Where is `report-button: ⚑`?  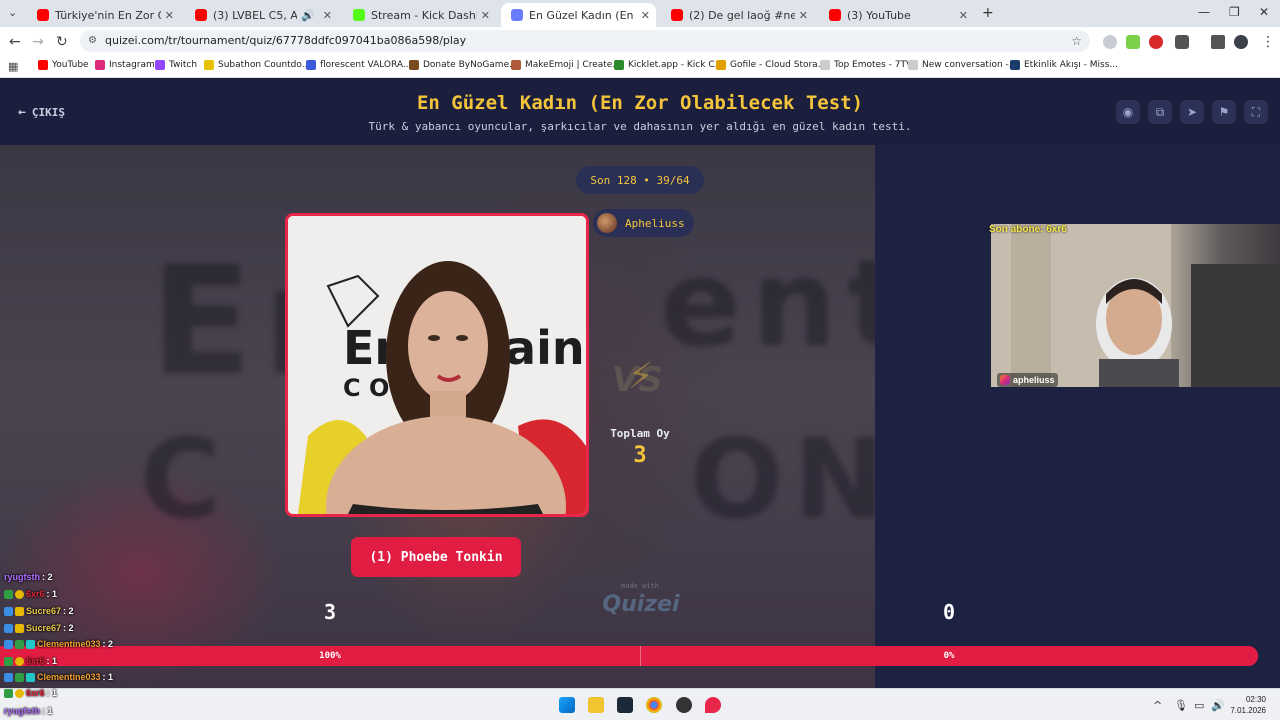 report-button: ⚑ is located at coordinates (1224, 112).